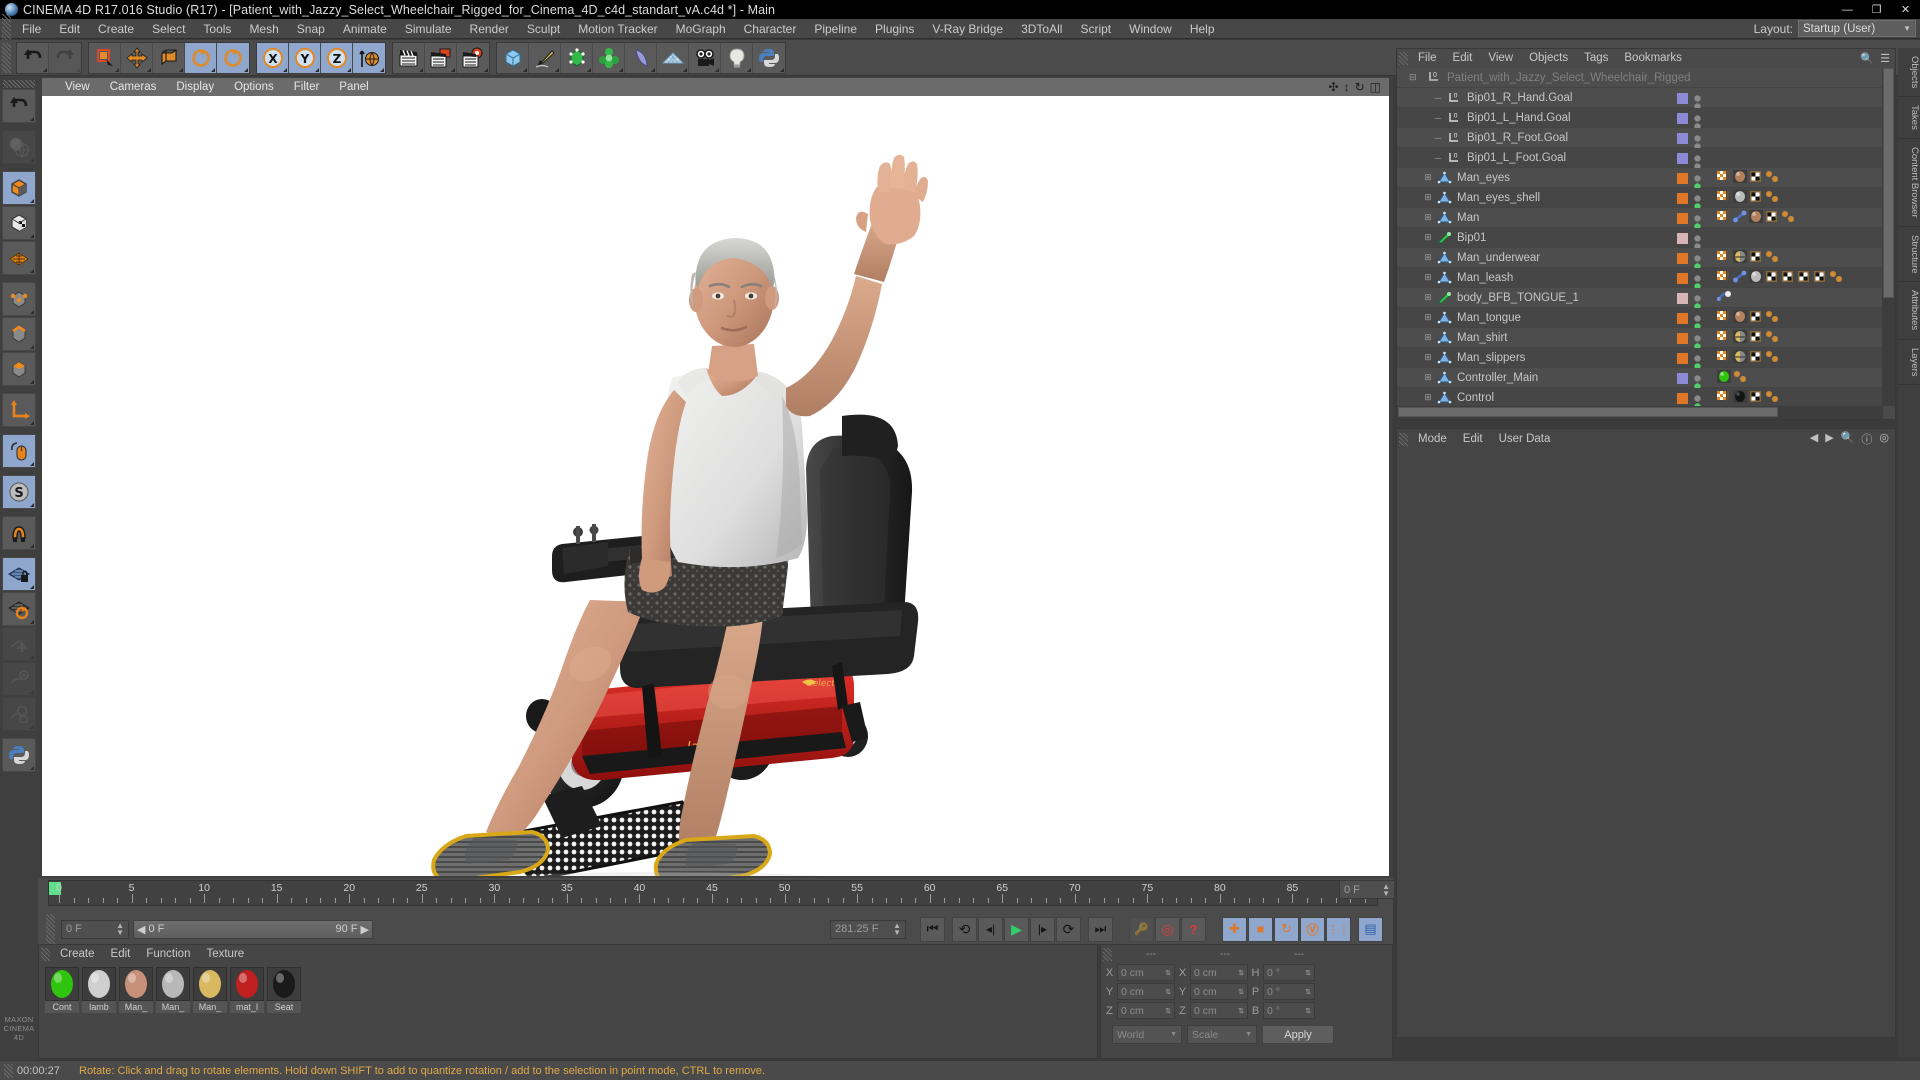 Image resolution: width=1920 pixels, height=1080 pixels. What do you see at coordinates (141, 929) in the screenshot?
I see `range-left-arrow-icon: ◀` at bounding box center [141, 929].